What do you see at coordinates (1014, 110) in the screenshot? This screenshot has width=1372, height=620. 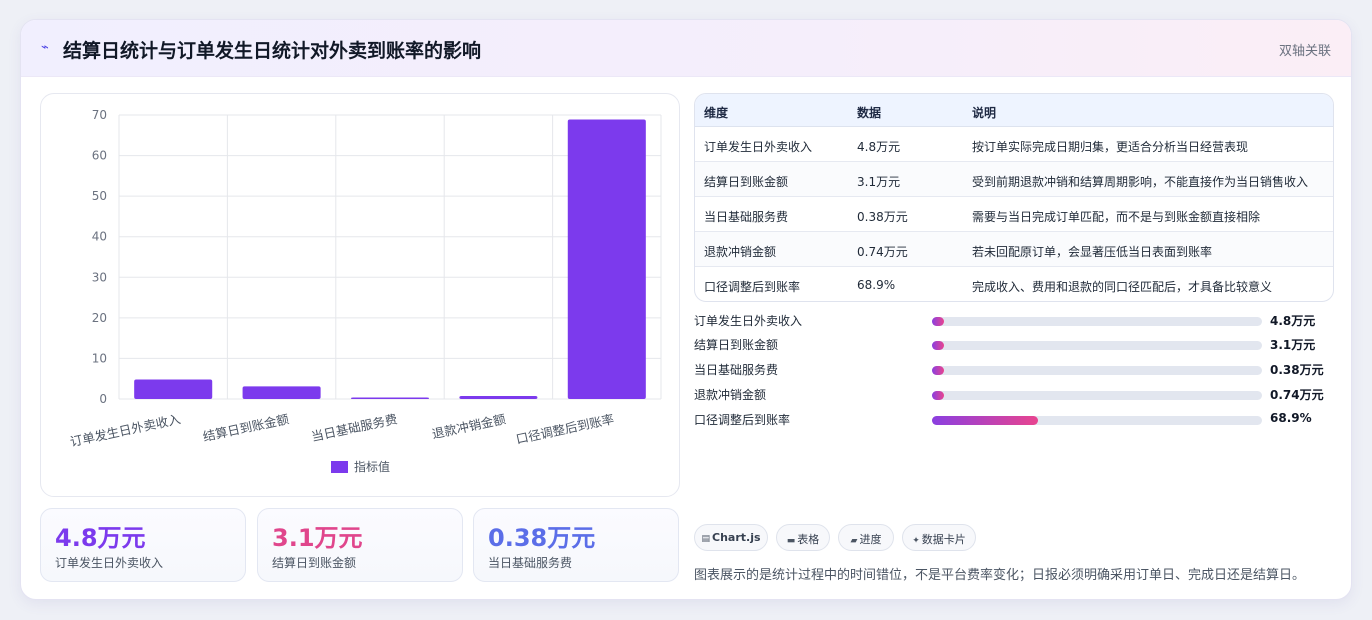 I see `table-header: 维度 数据 说明` at bounding box center [1014, 110].